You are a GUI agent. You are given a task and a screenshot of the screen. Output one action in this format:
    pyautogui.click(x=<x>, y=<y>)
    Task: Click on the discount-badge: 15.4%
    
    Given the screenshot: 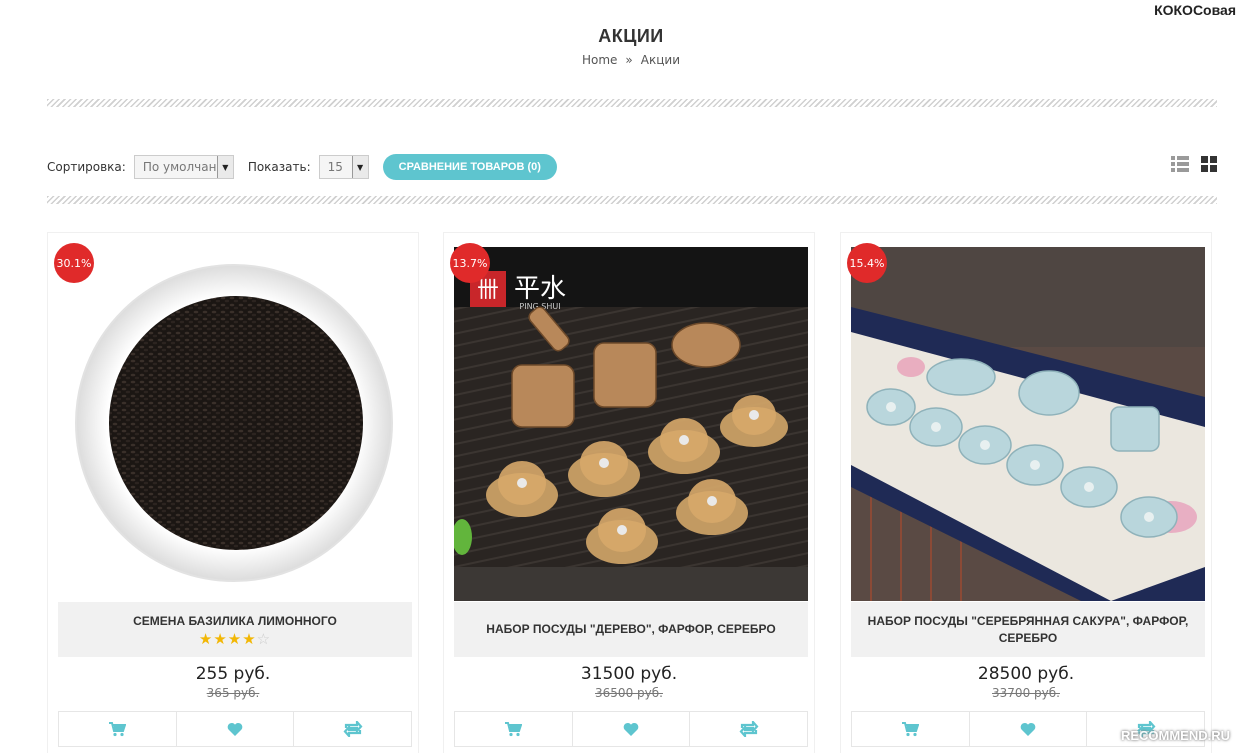 What is the action you would take?
    pyautogui.click(x=867, y=263)
    